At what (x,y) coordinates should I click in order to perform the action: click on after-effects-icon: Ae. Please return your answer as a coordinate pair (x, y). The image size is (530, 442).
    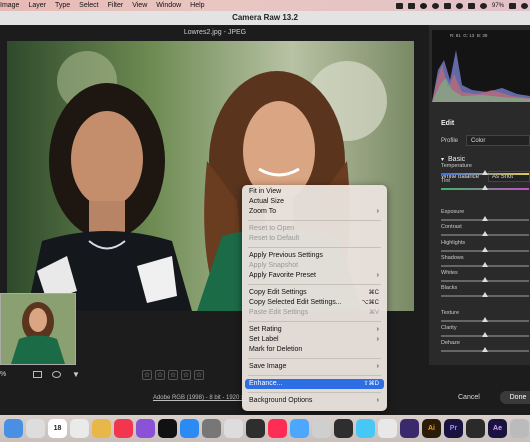
    Looking at the image, I should click on (497, 428).